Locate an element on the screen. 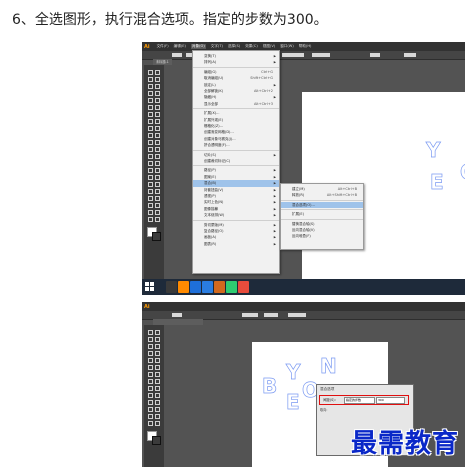  chrome-icon is located at coordinates (243, 287).